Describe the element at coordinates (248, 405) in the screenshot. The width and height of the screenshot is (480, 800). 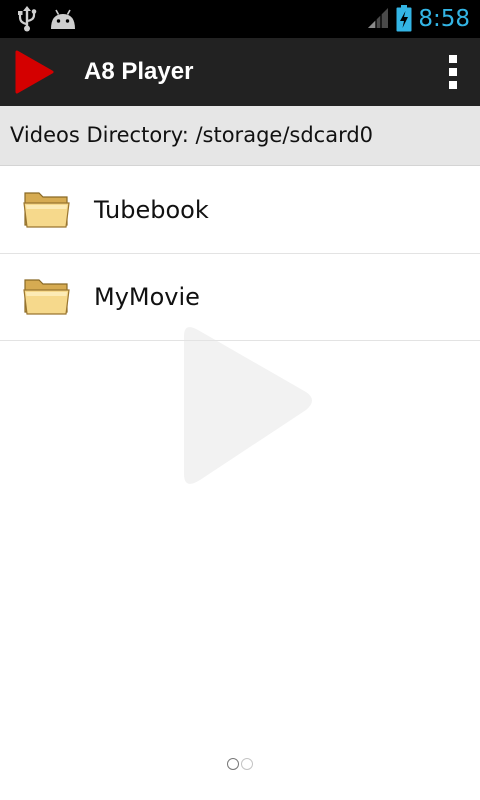
I see `play-watermark-icon` at that location.